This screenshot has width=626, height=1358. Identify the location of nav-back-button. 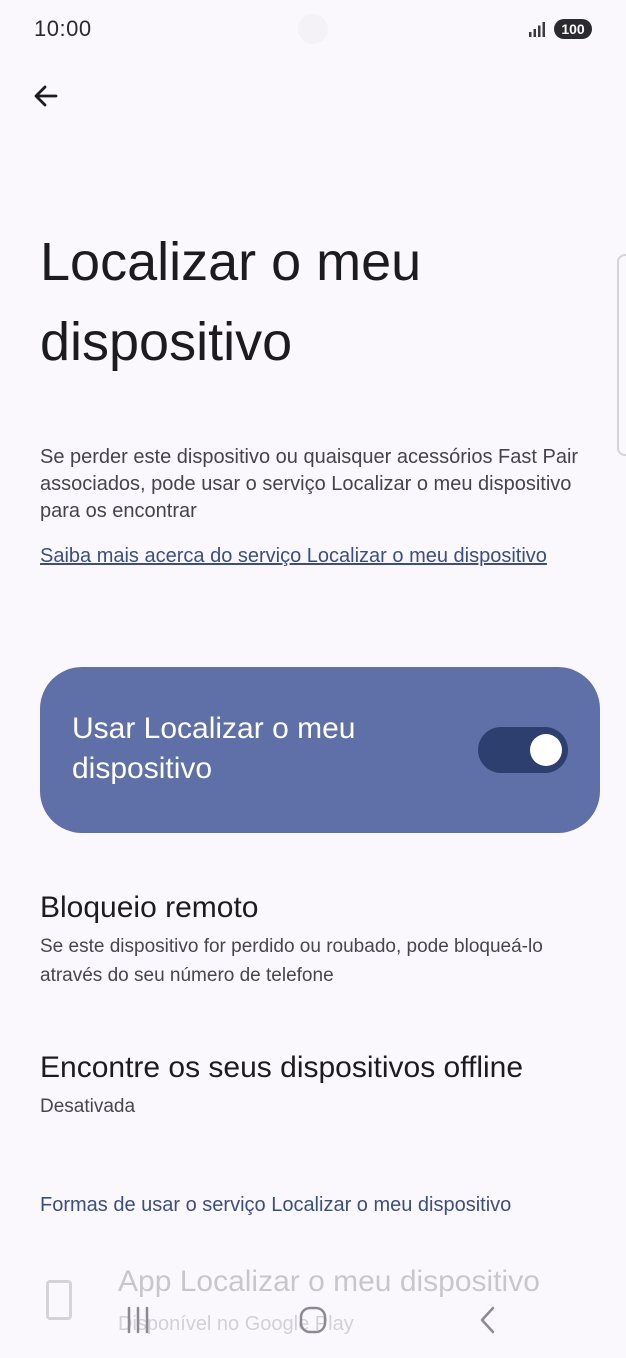
(488, 1320).